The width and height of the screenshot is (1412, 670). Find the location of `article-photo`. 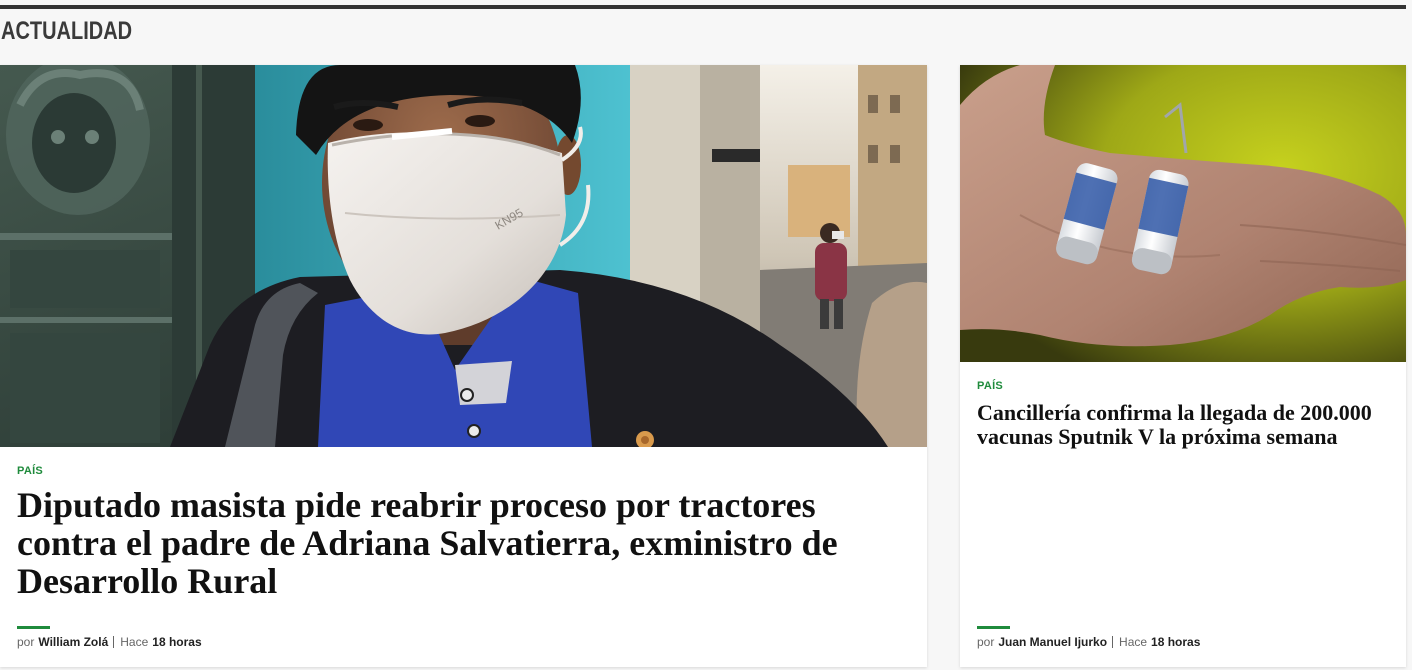

article-photo is located at coordinates (1183, 213).